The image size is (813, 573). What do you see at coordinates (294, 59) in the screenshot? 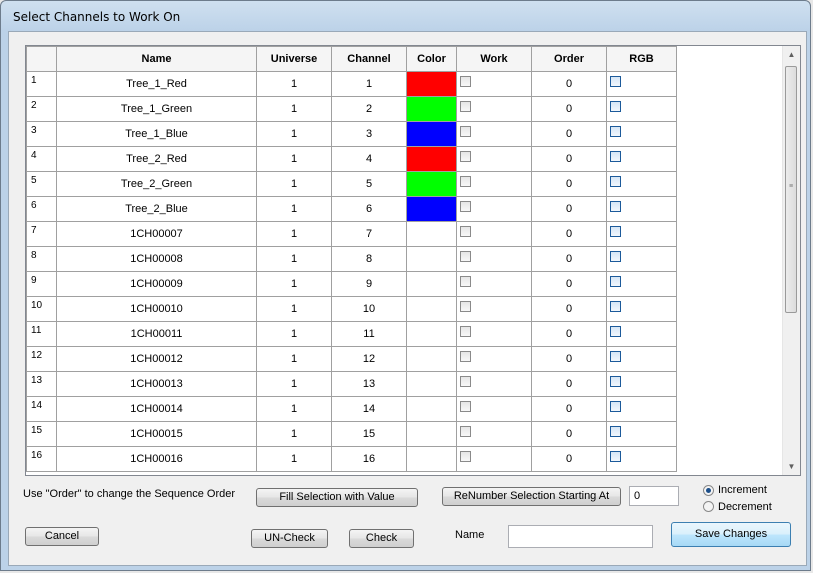
I see `column-header-universe: Universe` at bounding box center [294, 59].